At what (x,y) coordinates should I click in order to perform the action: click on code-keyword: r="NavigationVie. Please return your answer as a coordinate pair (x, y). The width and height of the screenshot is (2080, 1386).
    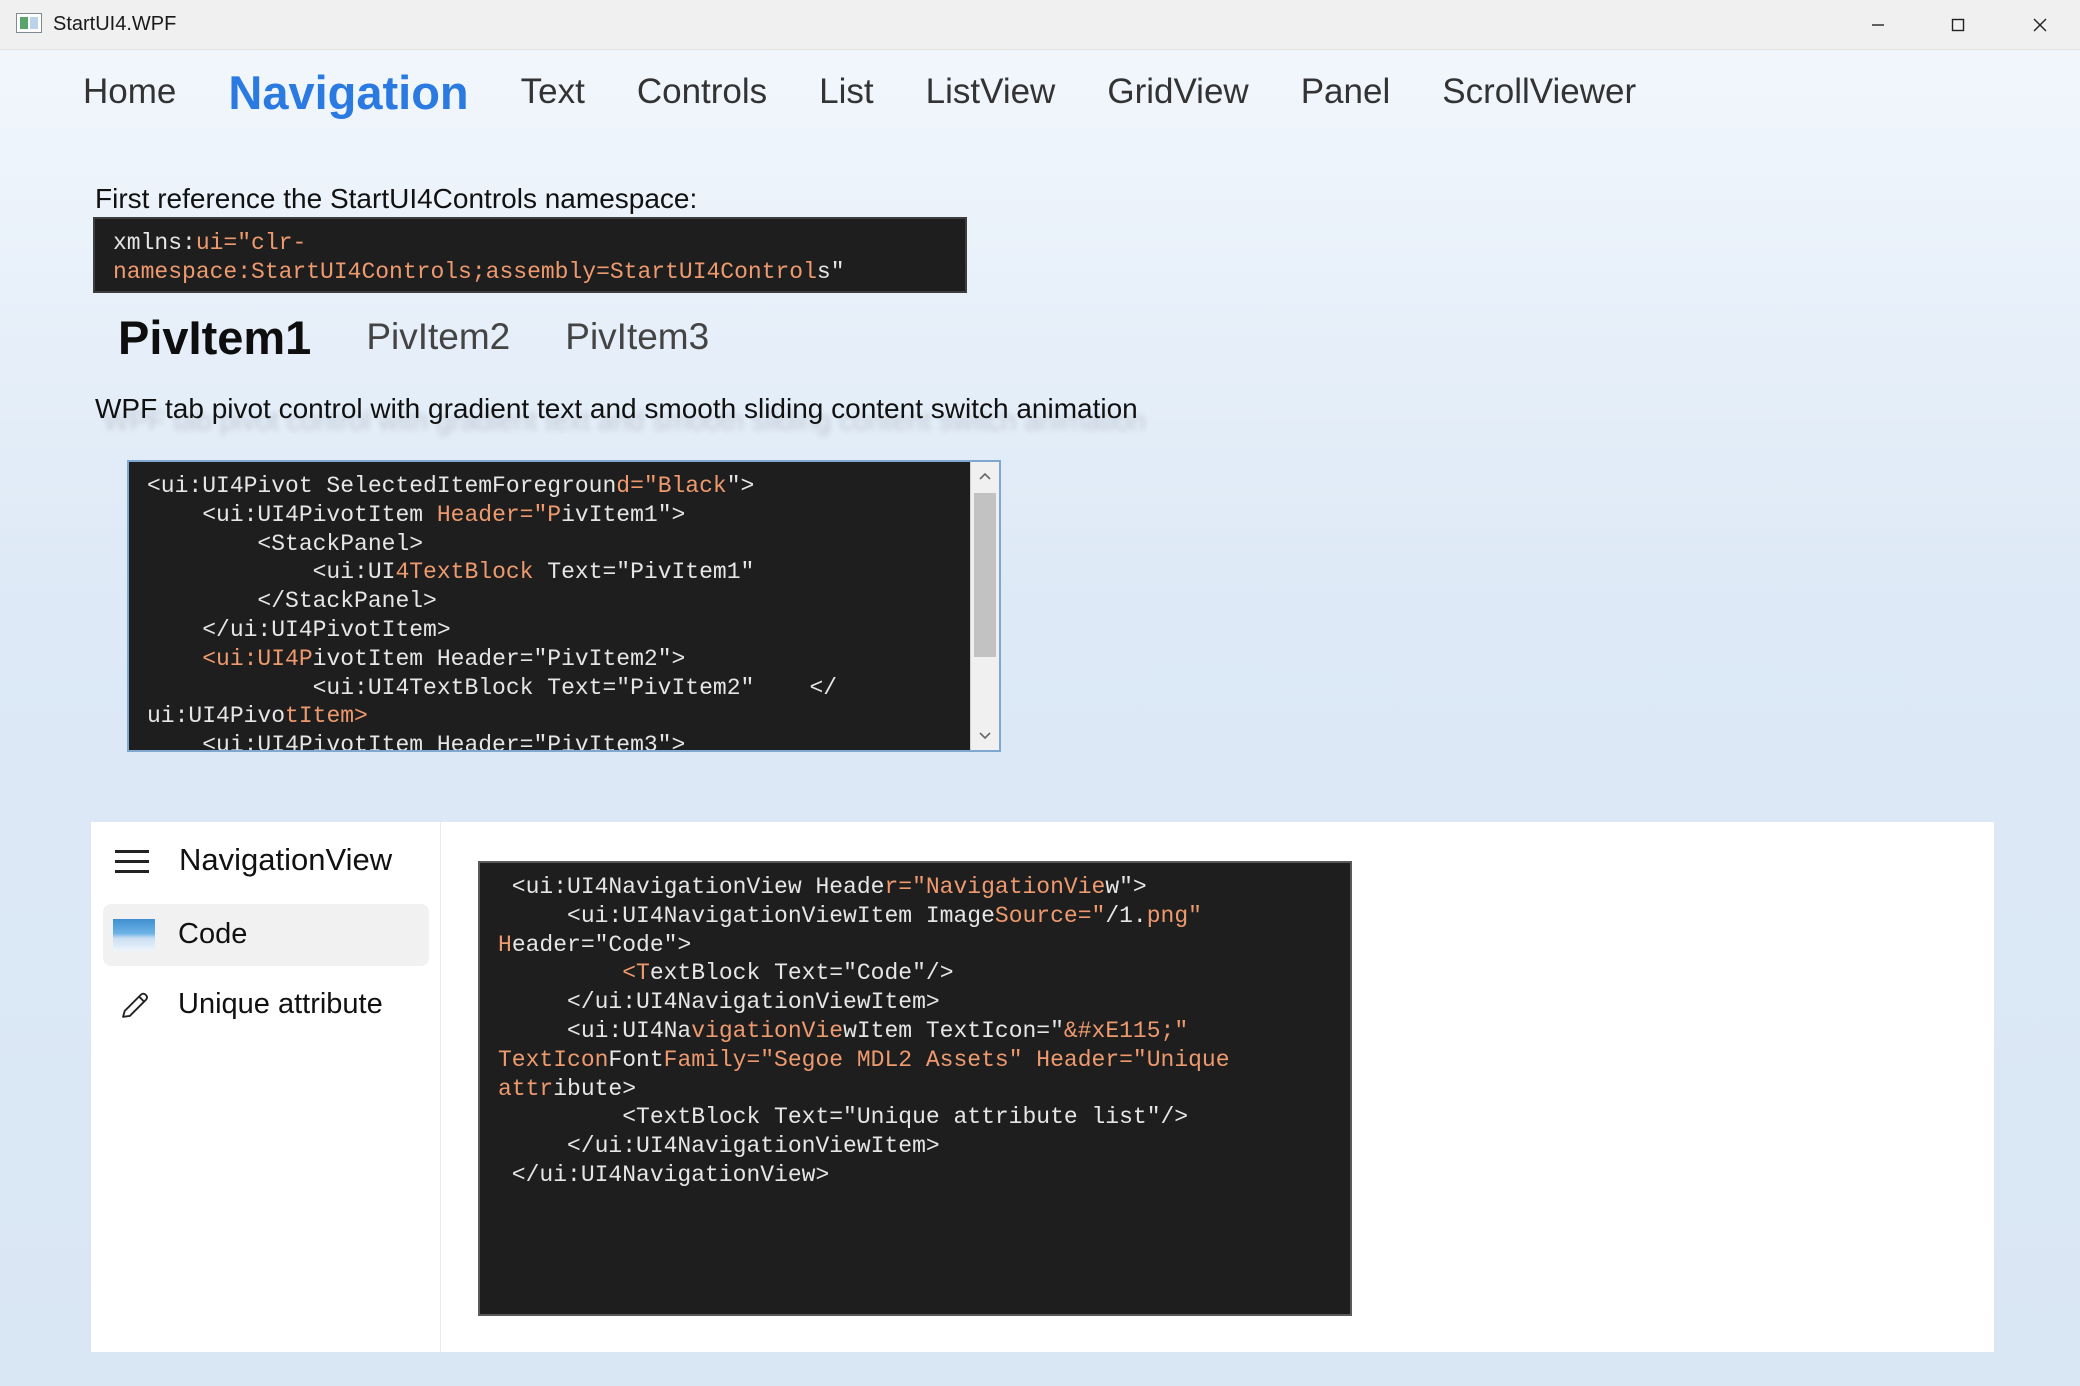
    Looking at the image, I should click on (995, 887).